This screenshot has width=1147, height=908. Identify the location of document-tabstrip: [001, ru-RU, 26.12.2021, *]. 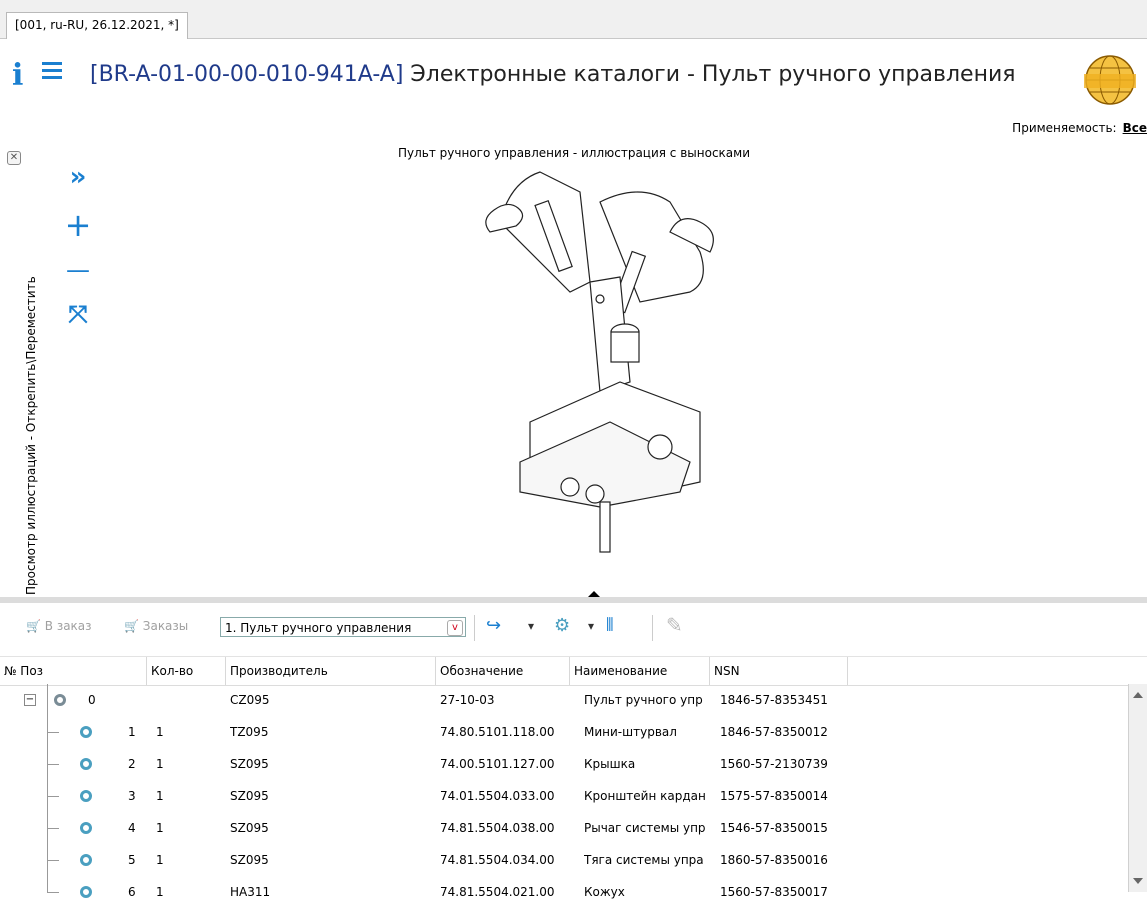
(573, 19).